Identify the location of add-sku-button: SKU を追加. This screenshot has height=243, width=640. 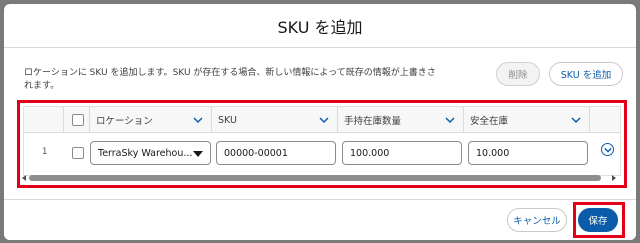
(586, 74).